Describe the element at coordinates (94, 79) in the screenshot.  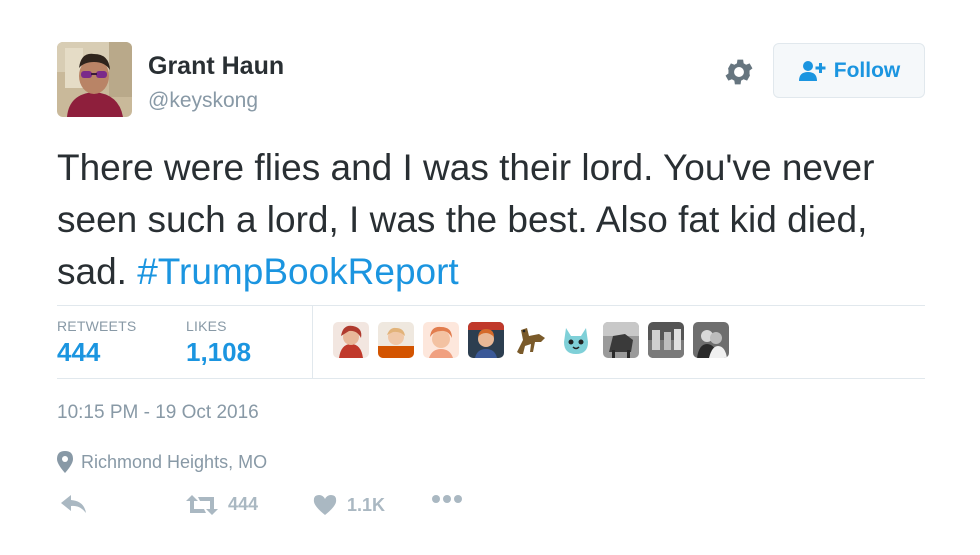
I see `avatar` at that location.